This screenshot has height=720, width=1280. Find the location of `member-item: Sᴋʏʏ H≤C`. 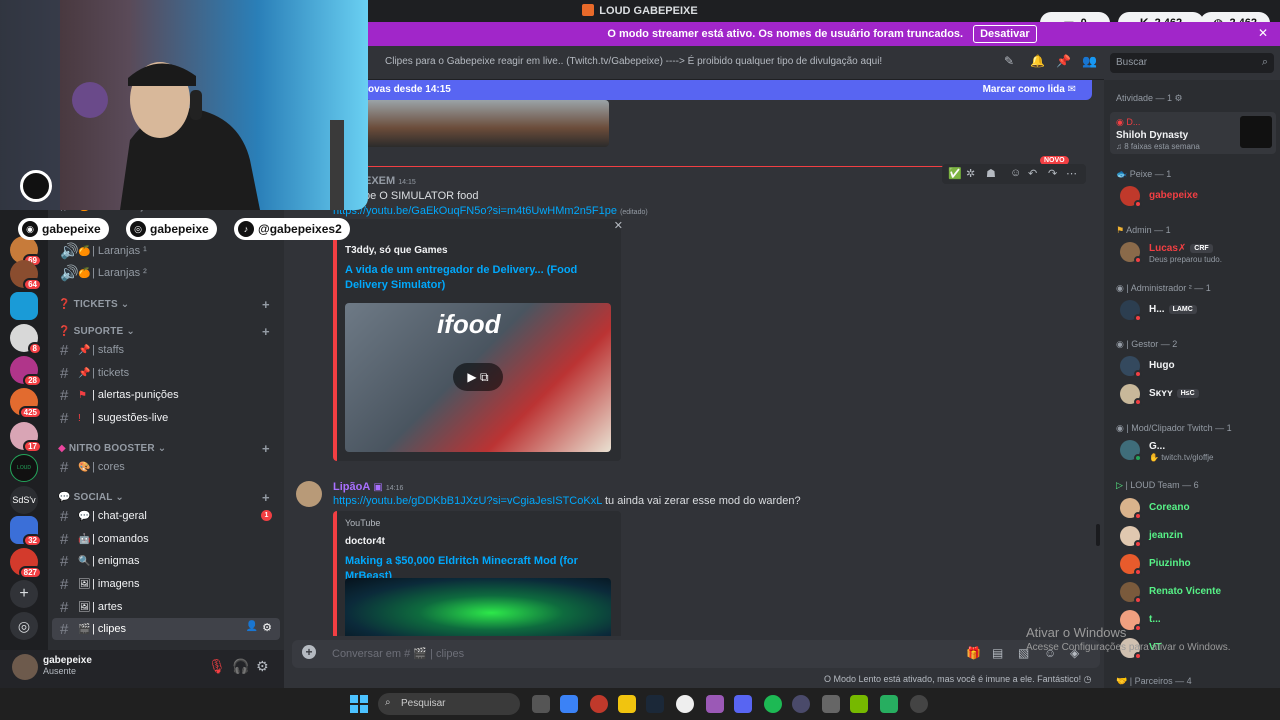

member-item: Sᴋʏʏ H≤C is located at coordinates (1198, 395).